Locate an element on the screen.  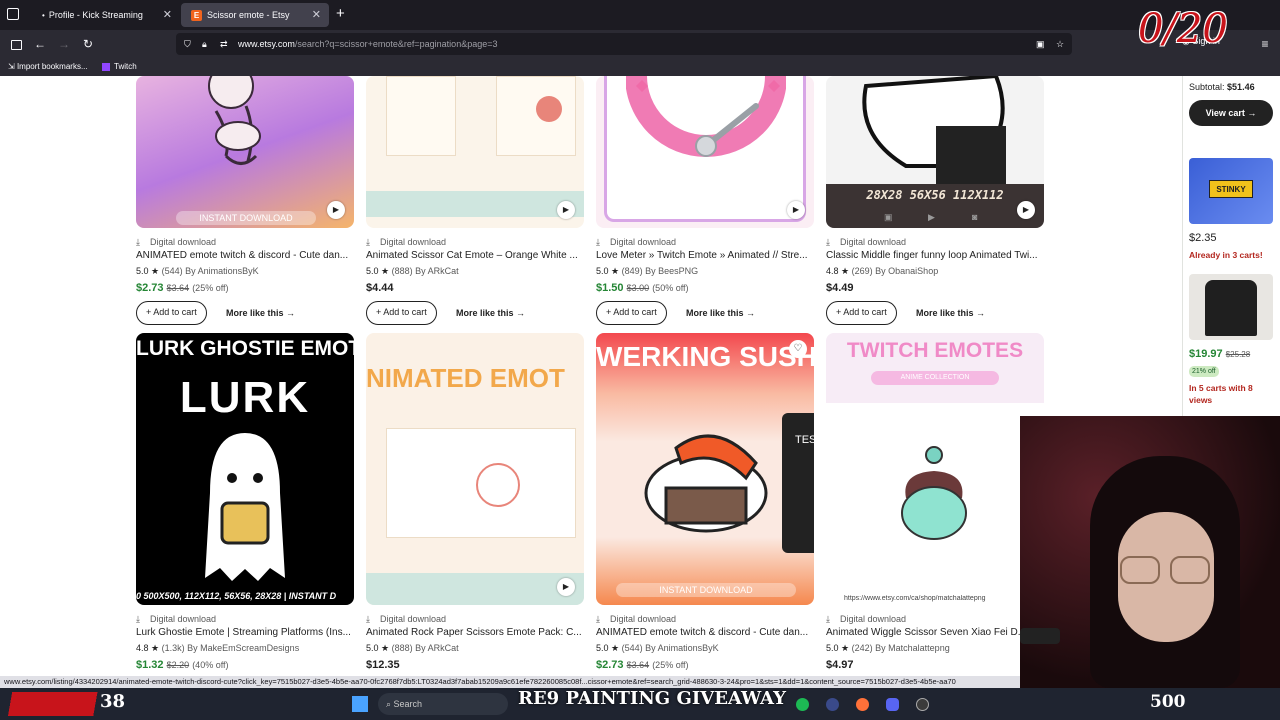
listing-thumbnail: 28X28 56X56 112X112 ▣ ▶ ◙ ▶ is located at coordinates (935, 152).